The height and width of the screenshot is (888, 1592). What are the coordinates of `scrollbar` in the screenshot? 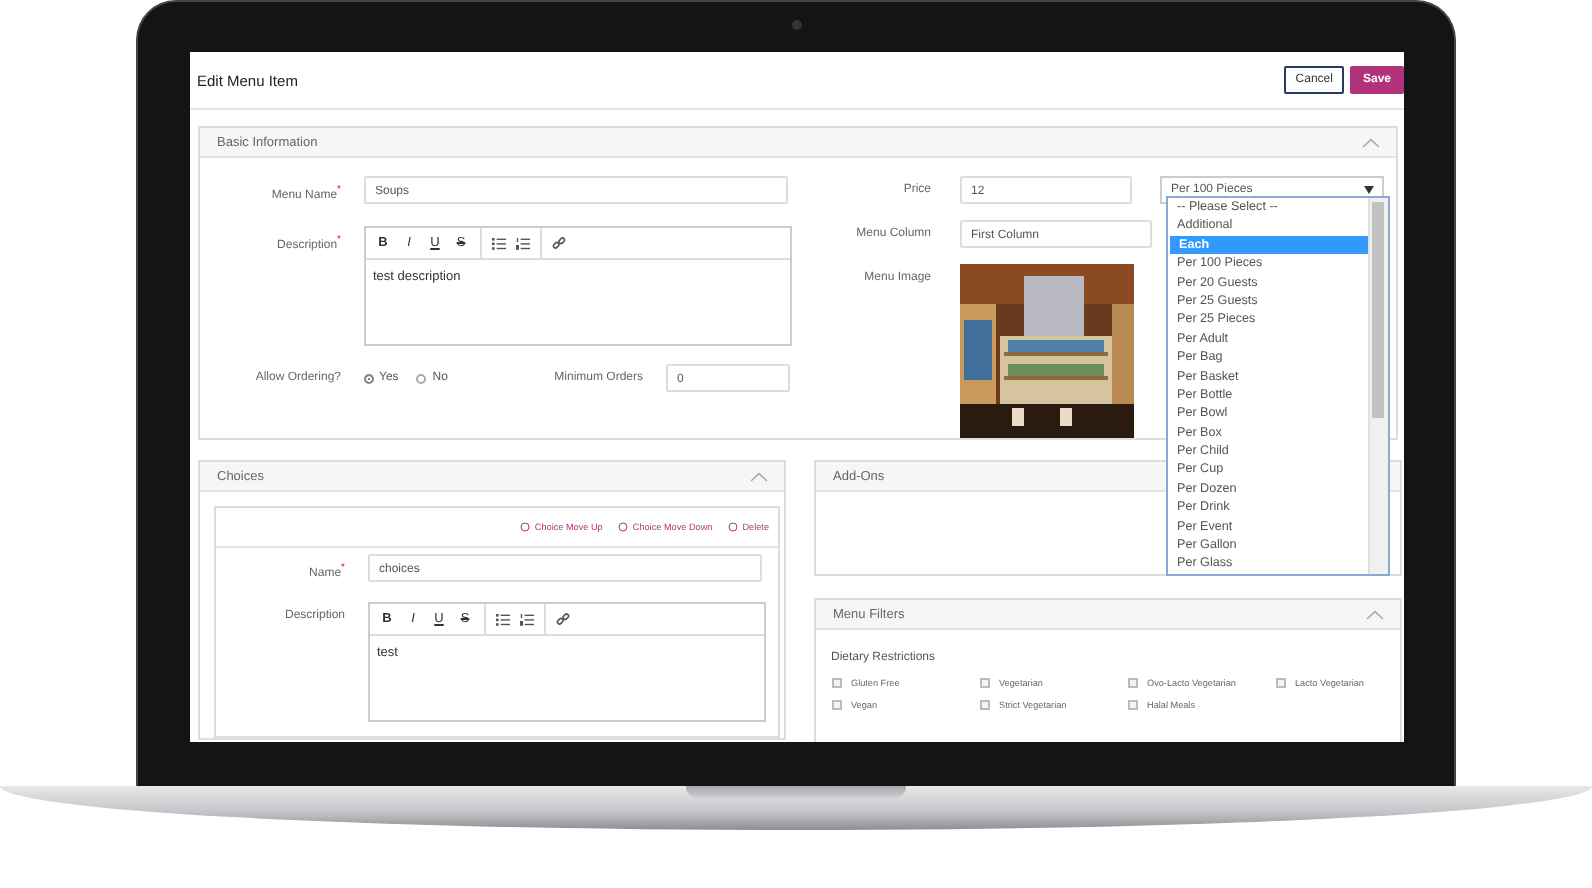 It's located at (1377, 386).